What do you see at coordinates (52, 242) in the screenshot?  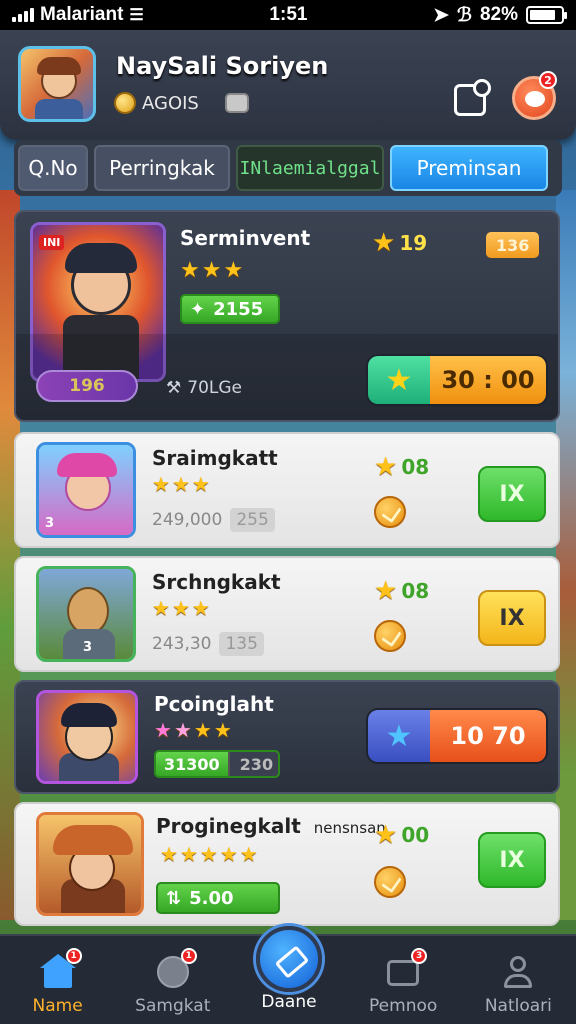 I see `thumb-tag: INI` at bounding box center [52, 242].